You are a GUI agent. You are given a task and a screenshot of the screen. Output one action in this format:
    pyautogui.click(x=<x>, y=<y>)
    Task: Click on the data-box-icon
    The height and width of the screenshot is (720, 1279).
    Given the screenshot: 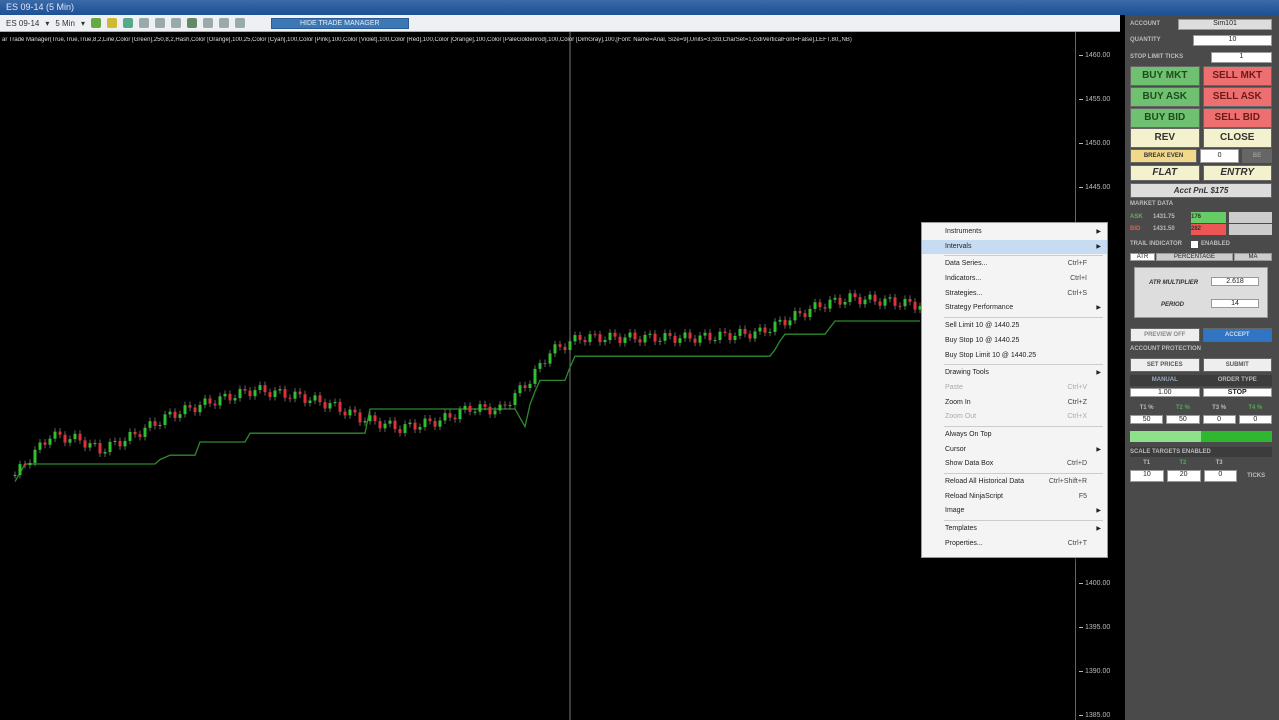 What is the action you would take?
    pyautogui.click(x=191, y=23)
    